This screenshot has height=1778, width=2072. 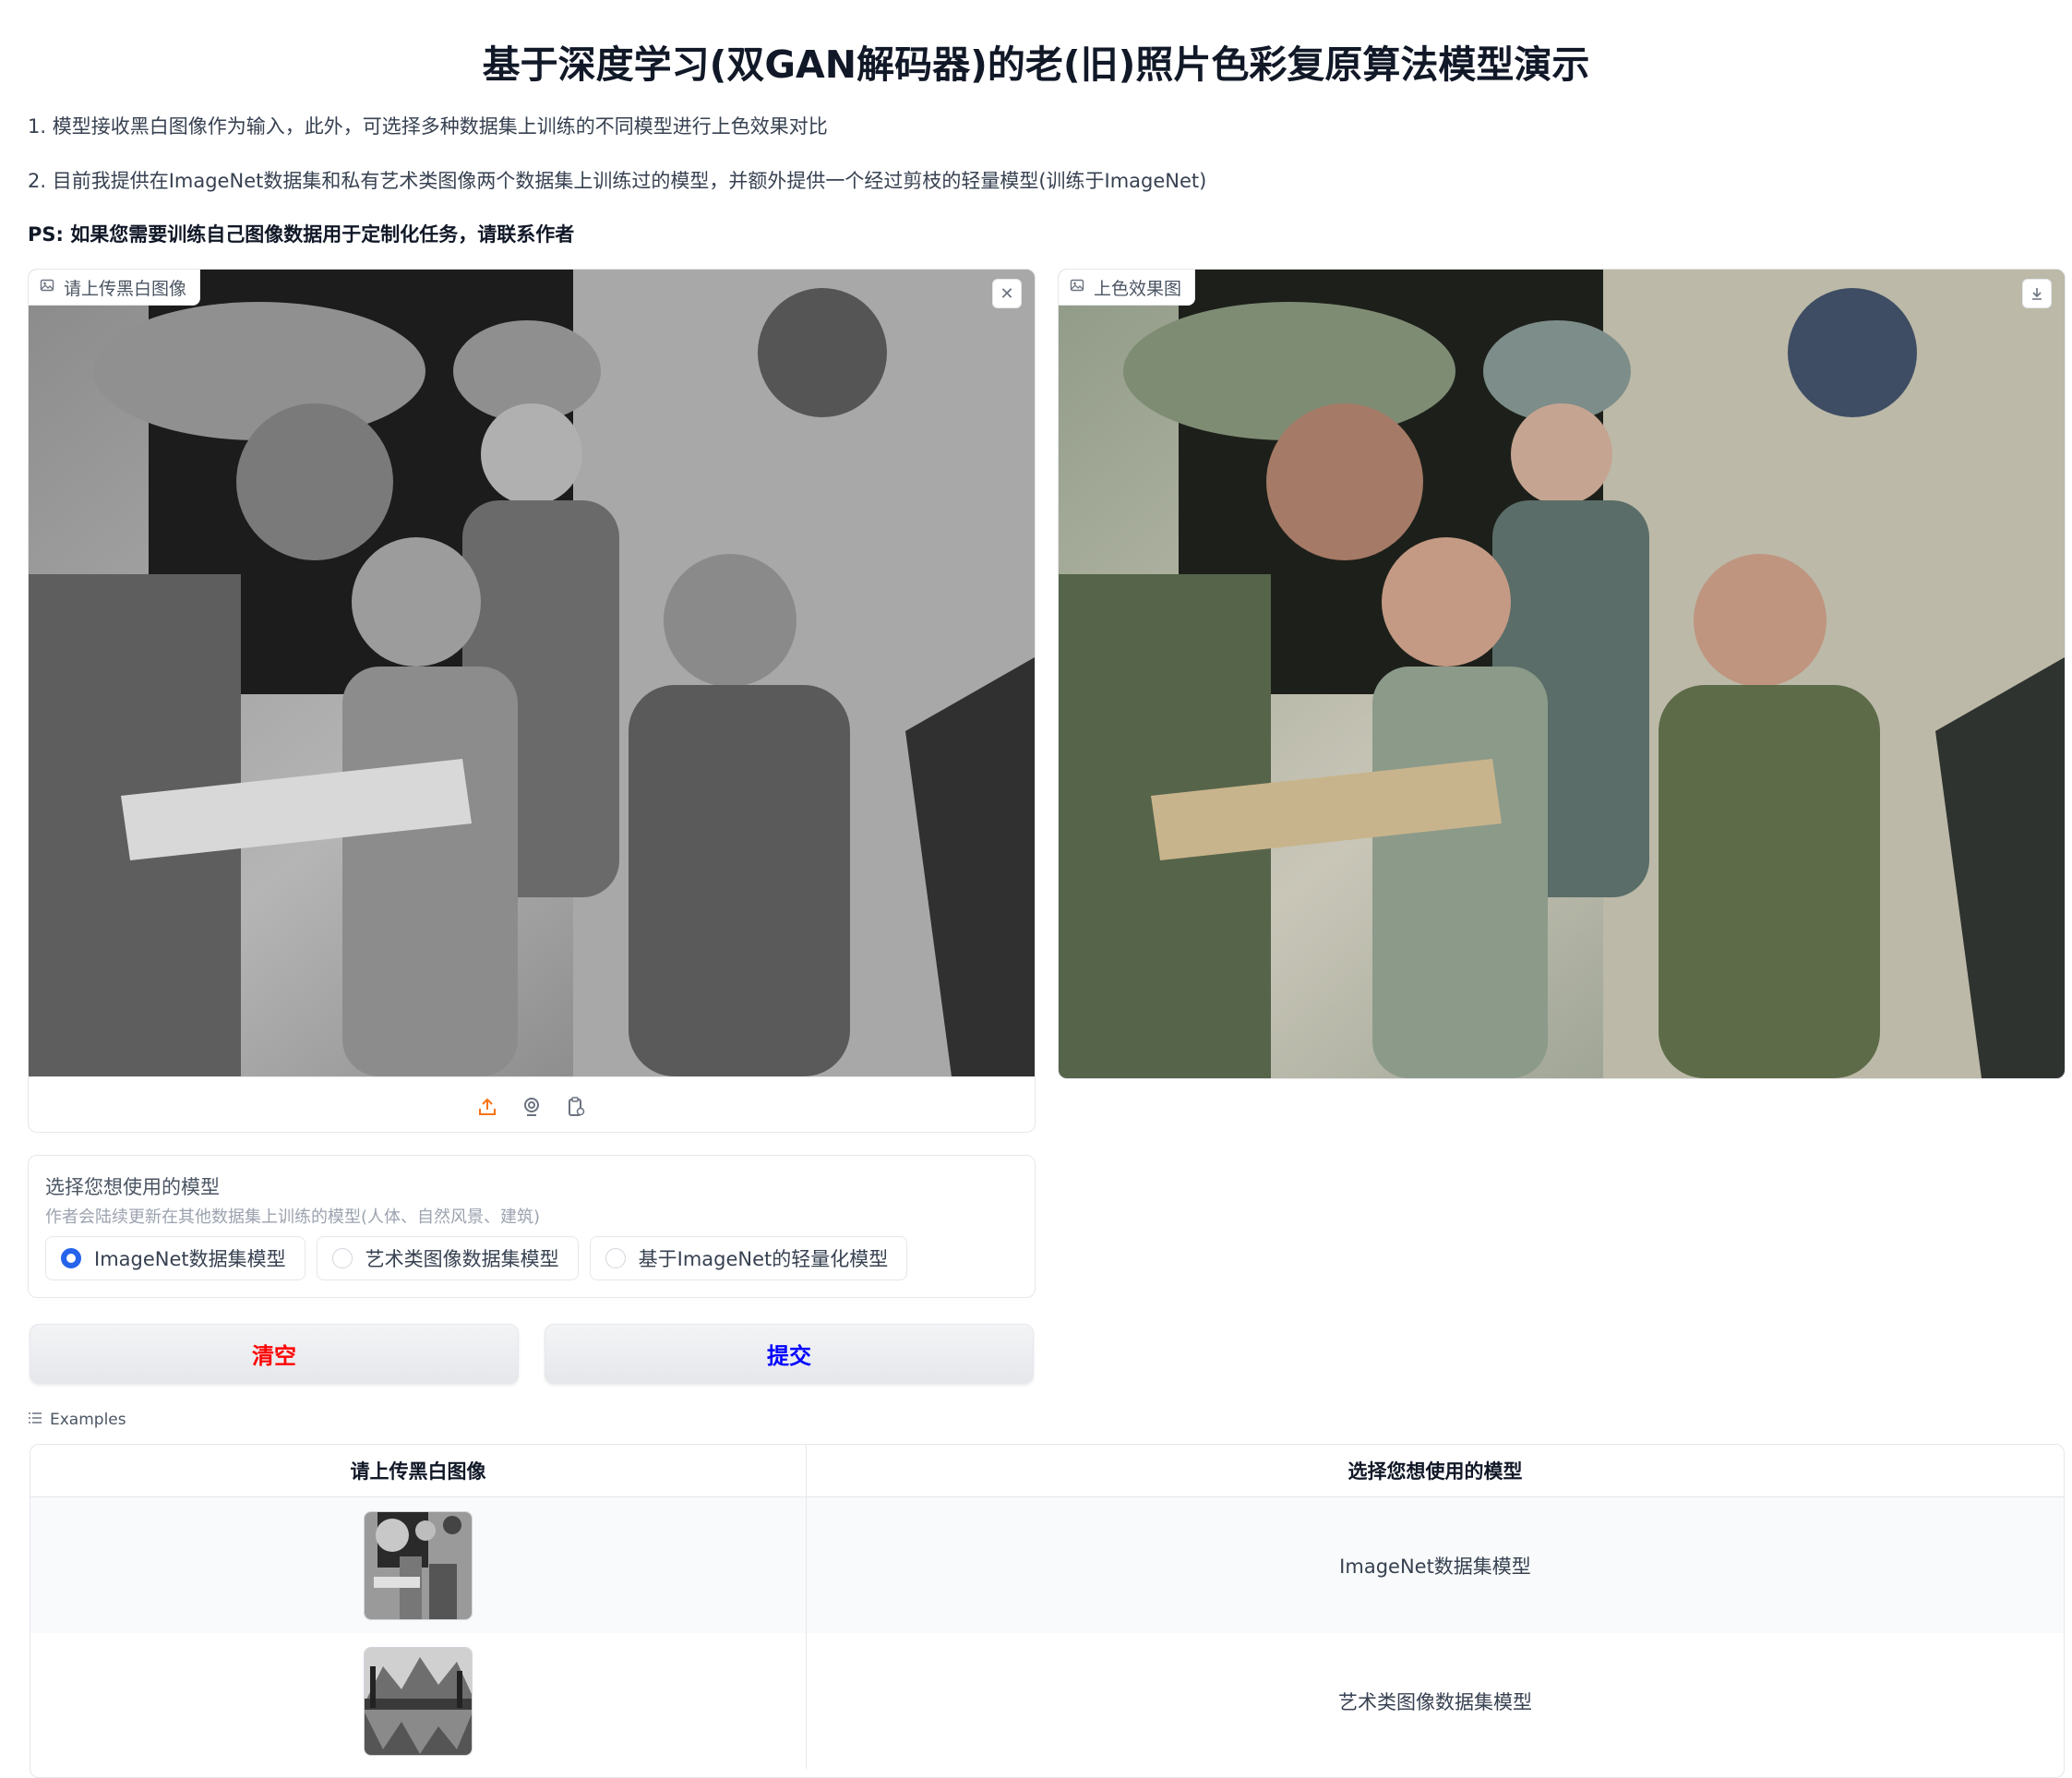 I want to click on example-thumbnail-soldiers, so click(x=418, y=1565).